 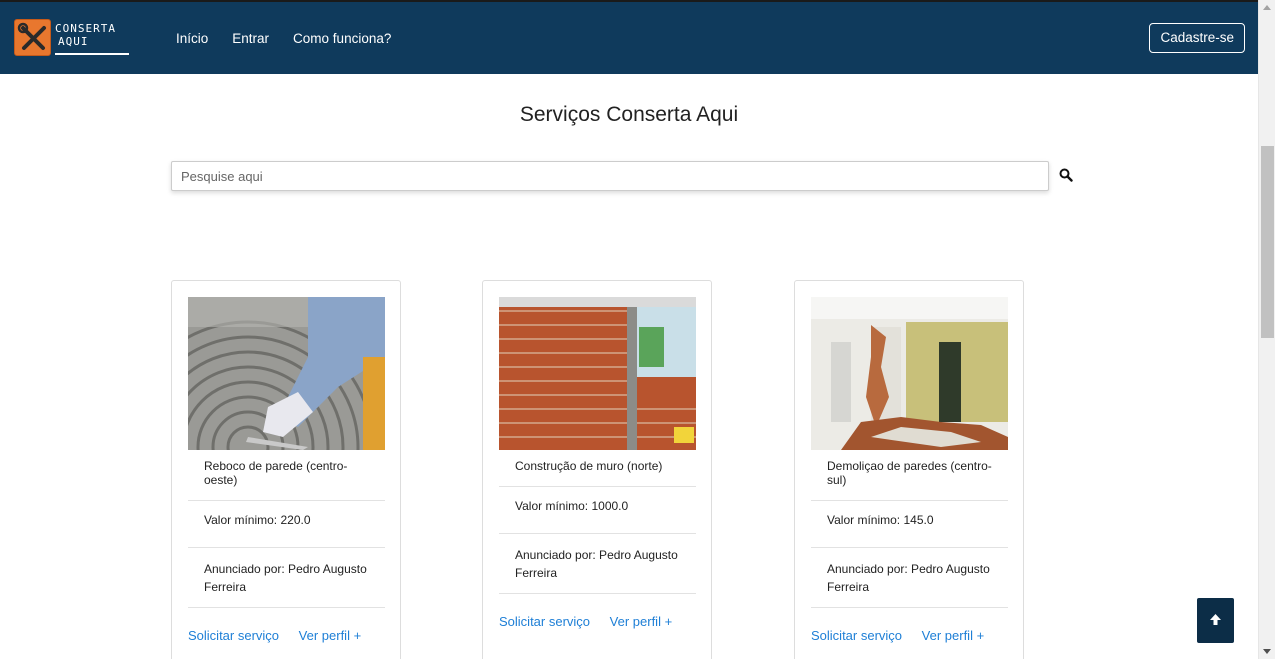 I want to click on logo-text: CONSERTA AQUI, so click(x=85, y=35).